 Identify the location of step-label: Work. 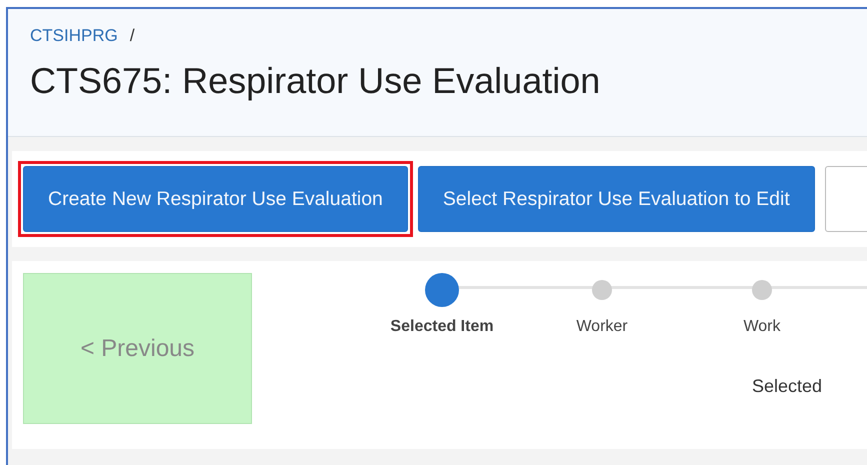
(762, 327).